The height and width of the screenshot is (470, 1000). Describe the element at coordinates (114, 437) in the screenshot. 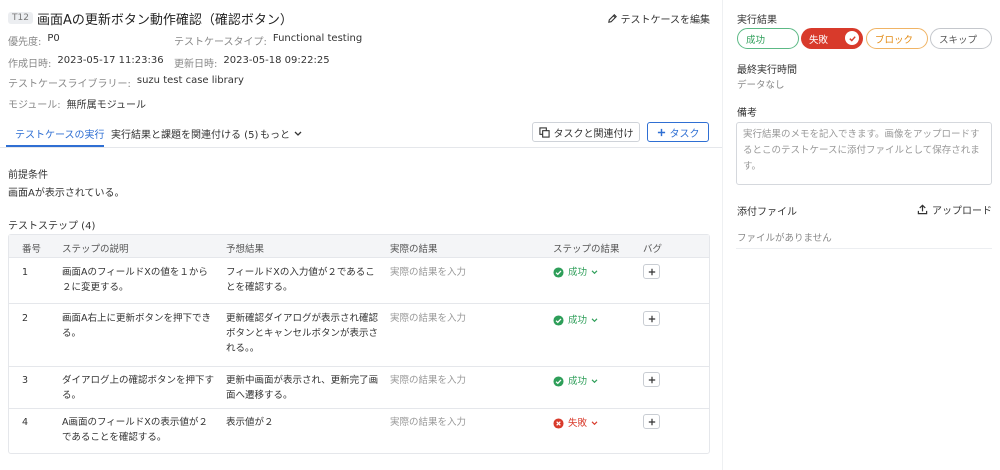

I see `step-description-line: であることを確認する。` at that location.